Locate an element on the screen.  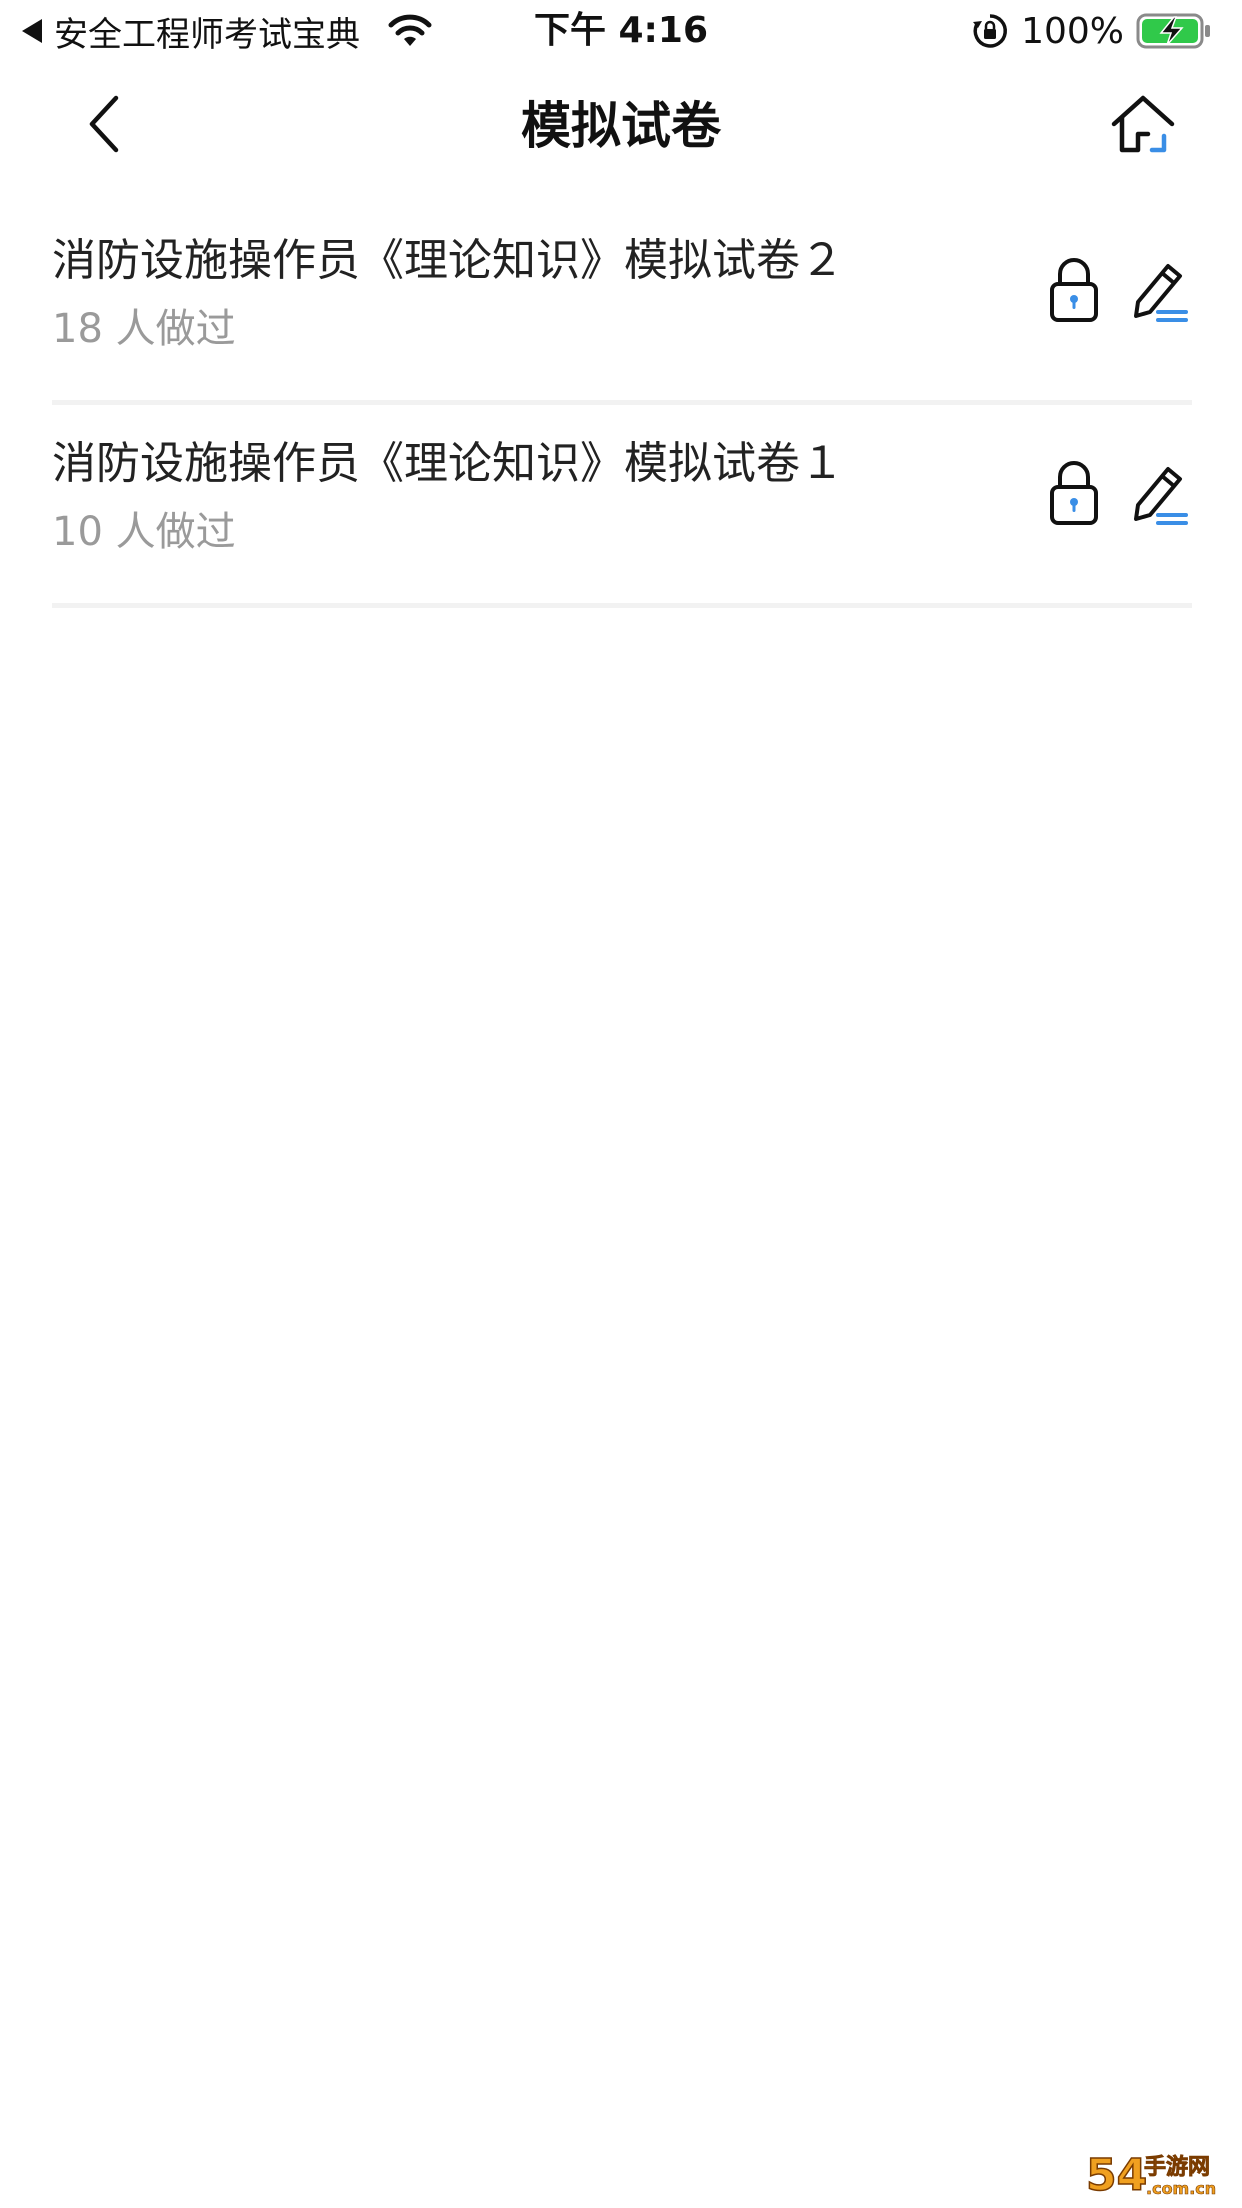
exam-count: 18 人做过 is located at coordinates (144, 329).